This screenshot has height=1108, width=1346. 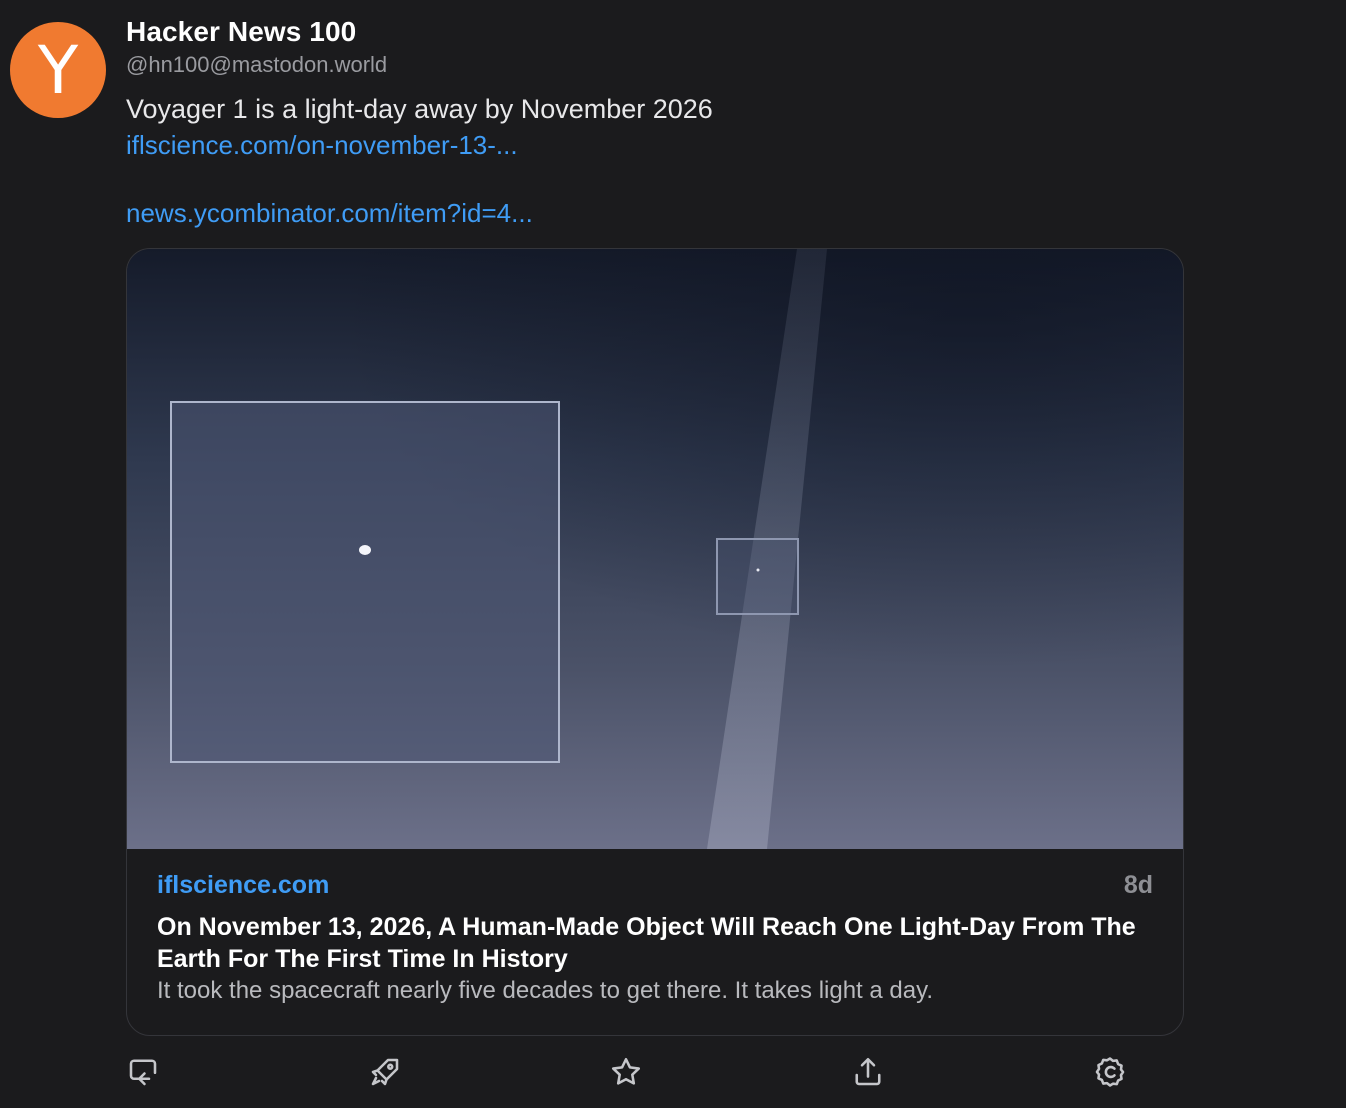 What do you see at coordinates (256, 65) in the screenshot?
I see `account-handle: @hn100@mastodon.world` at bounding box center [256, 65].